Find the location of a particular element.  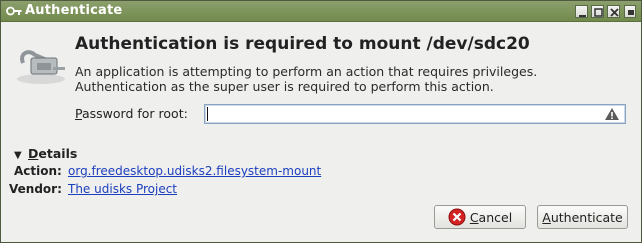

details-expander: ▼ Details is located at coordinates (45, 153).